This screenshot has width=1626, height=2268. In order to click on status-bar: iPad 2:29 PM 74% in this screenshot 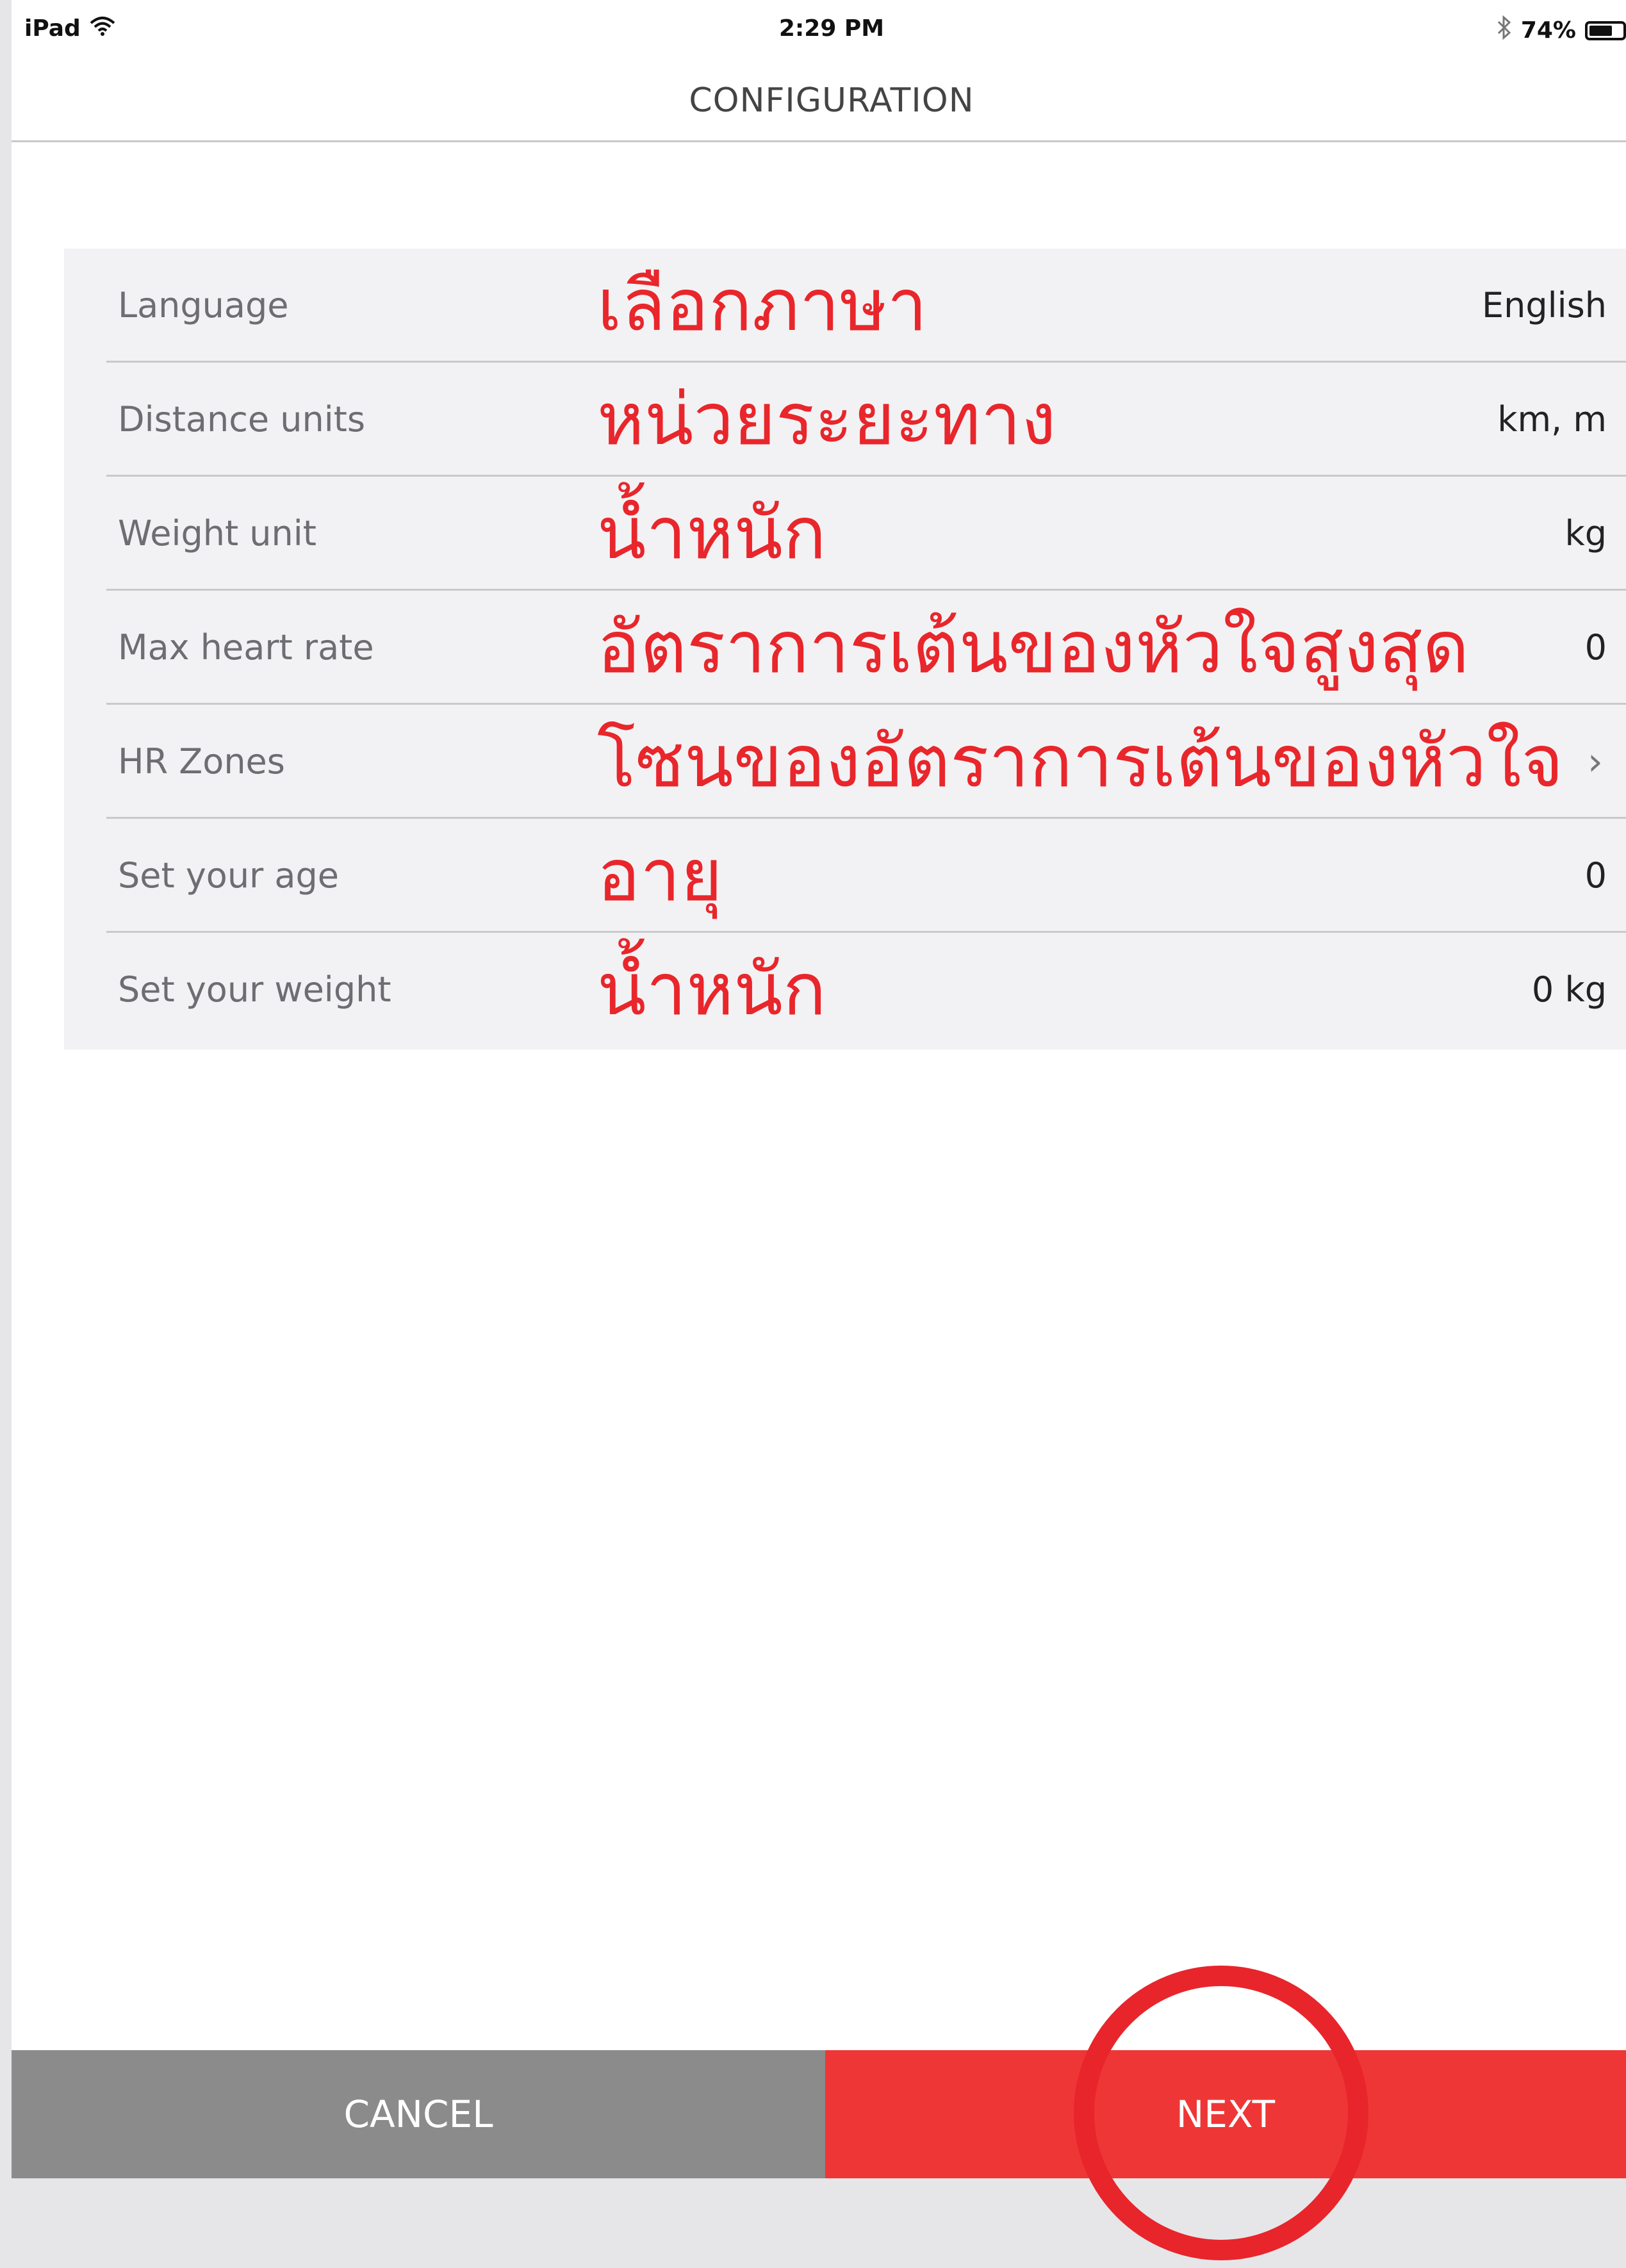, I will do `click(819, 29)`.